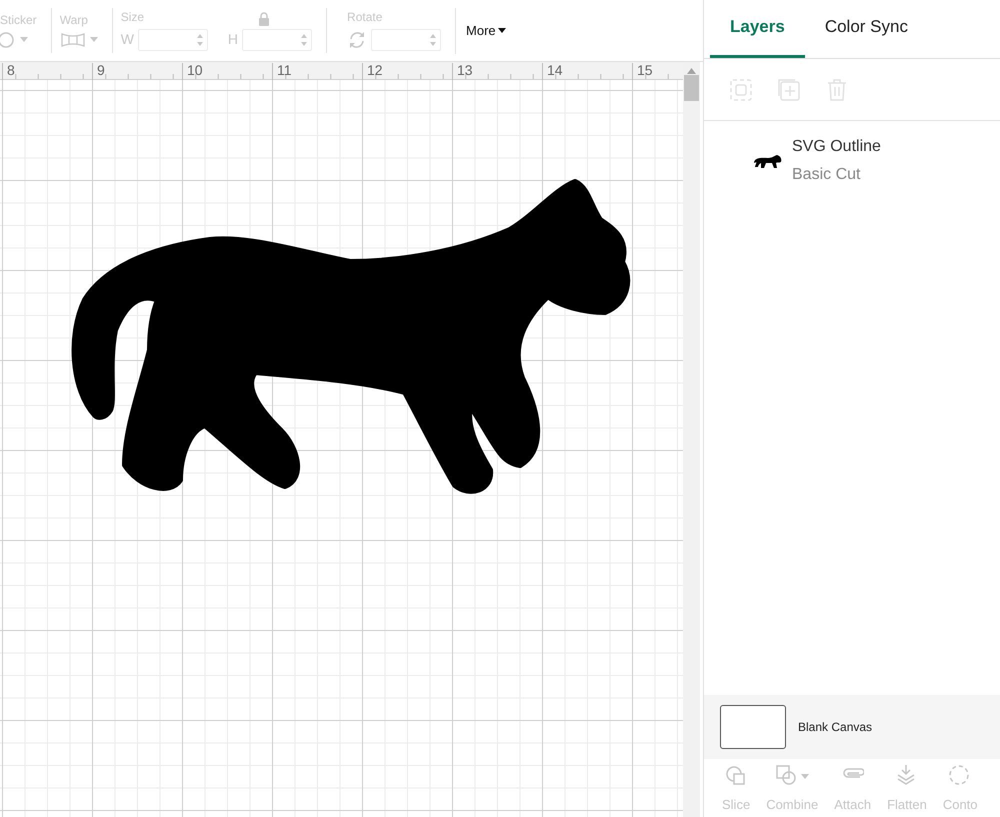  What do you see at coordinates (98, 71) in the screenshot?
I see `ruler-number: 9` at bounding box center [98, 71].